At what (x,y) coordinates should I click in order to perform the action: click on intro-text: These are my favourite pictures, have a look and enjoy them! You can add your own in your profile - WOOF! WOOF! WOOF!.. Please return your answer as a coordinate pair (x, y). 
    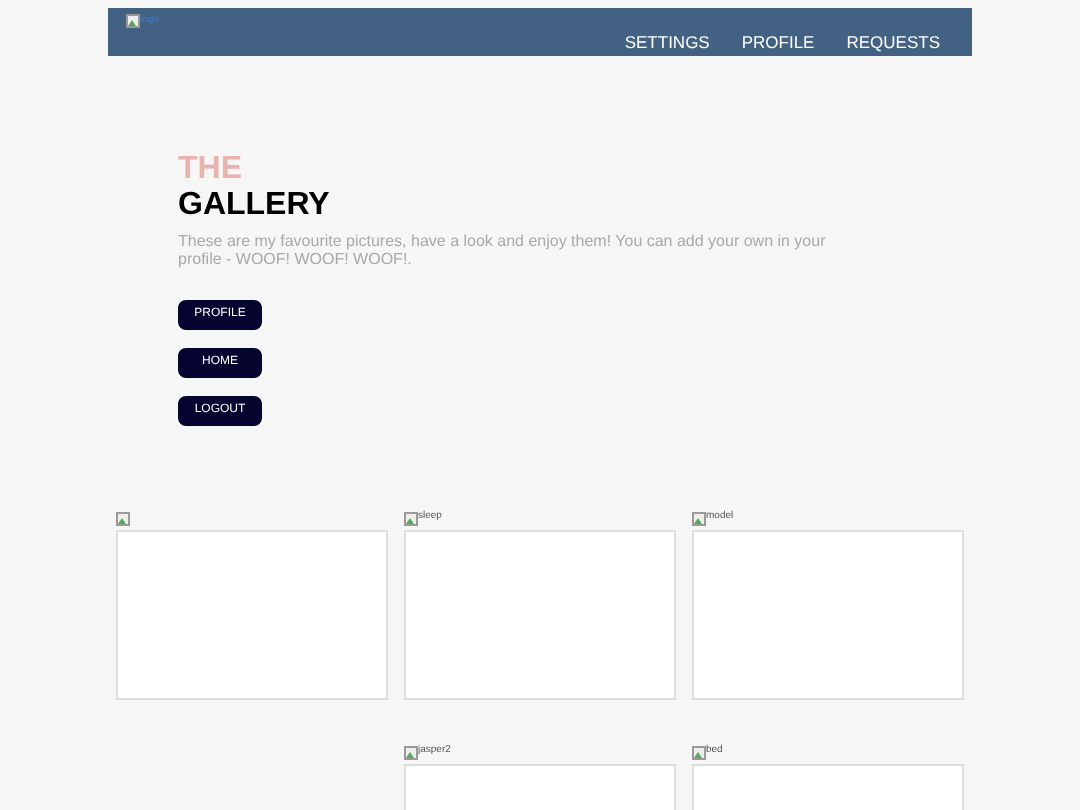
    Looking at the image, I should click on (503, 250).